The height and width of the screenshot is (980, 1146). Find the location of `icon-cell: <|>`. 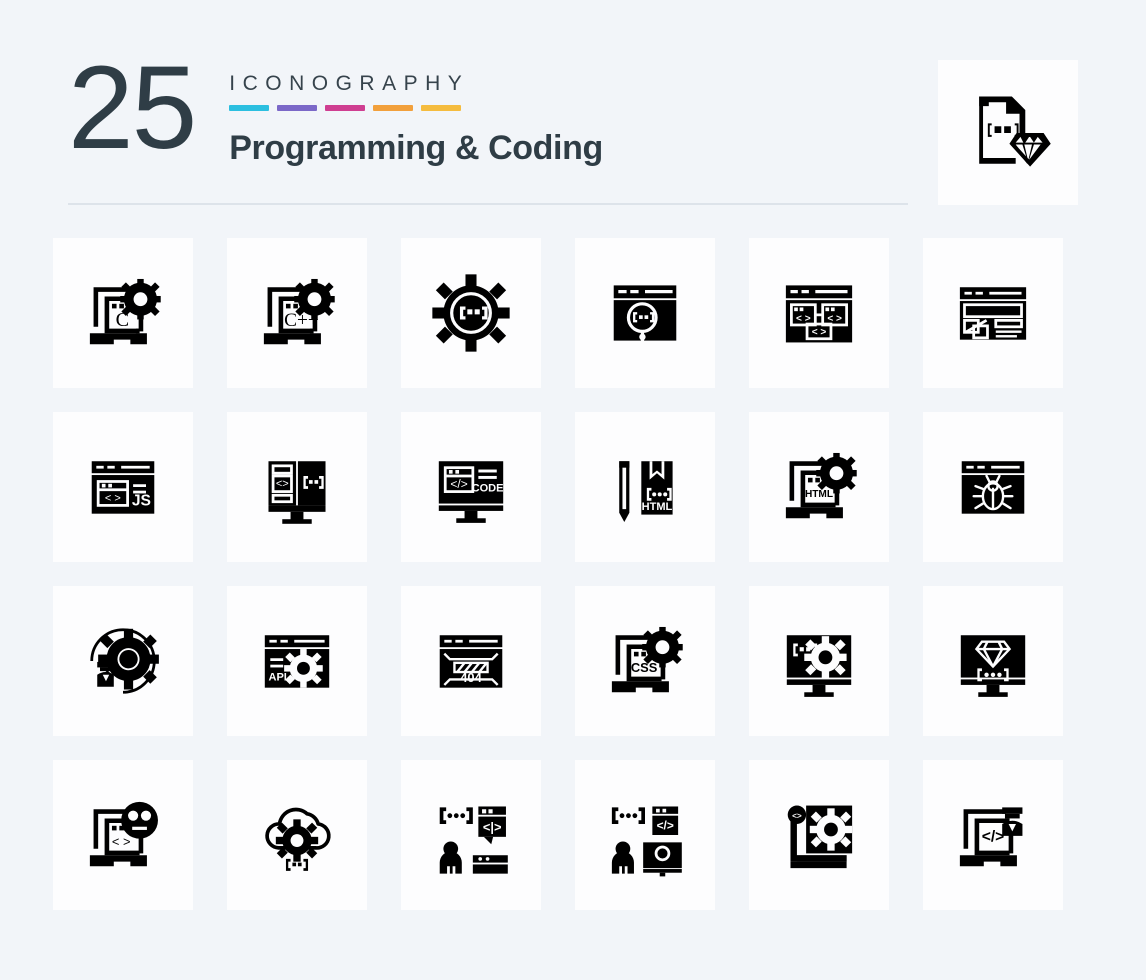

icon-cell: <|> is located at coordinates (471, 835).